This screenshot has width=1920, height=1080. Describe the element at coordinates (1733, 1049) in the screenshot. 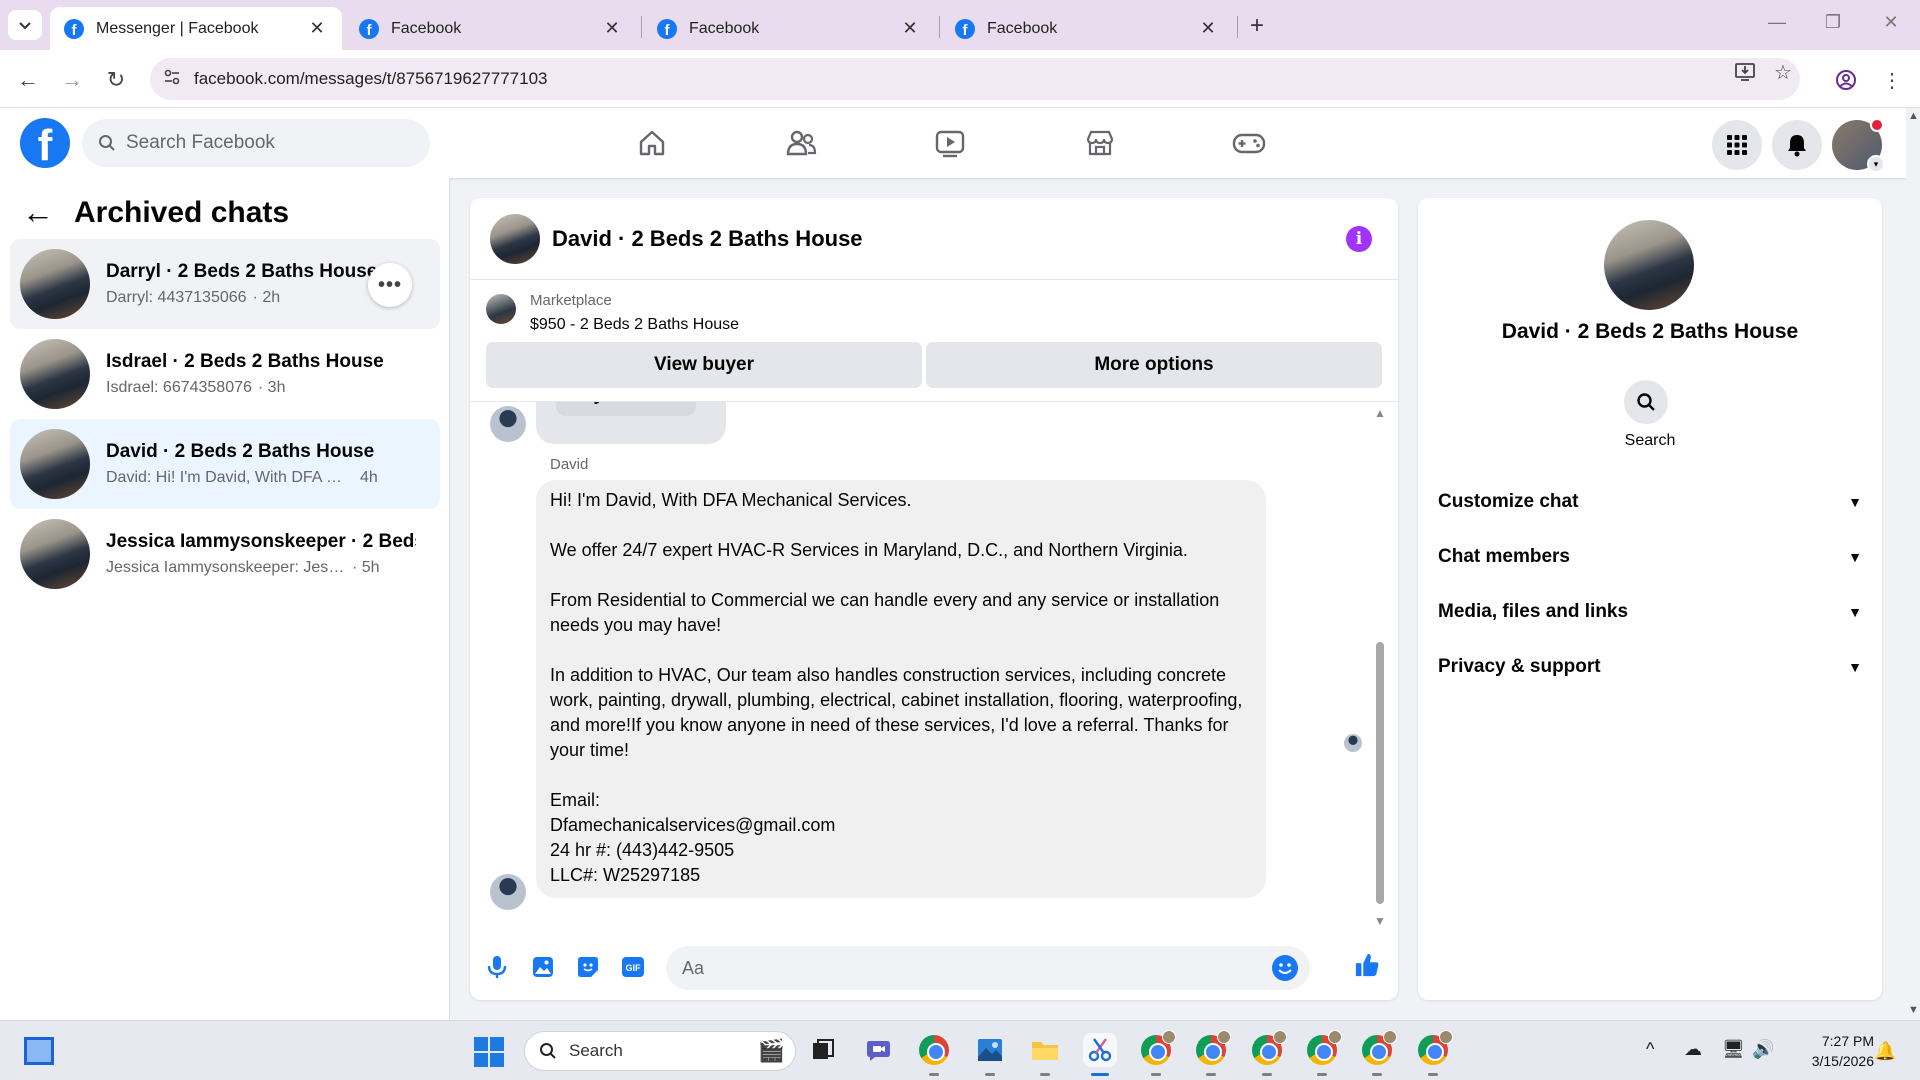

I see `network-icon: 🖥` at that location.